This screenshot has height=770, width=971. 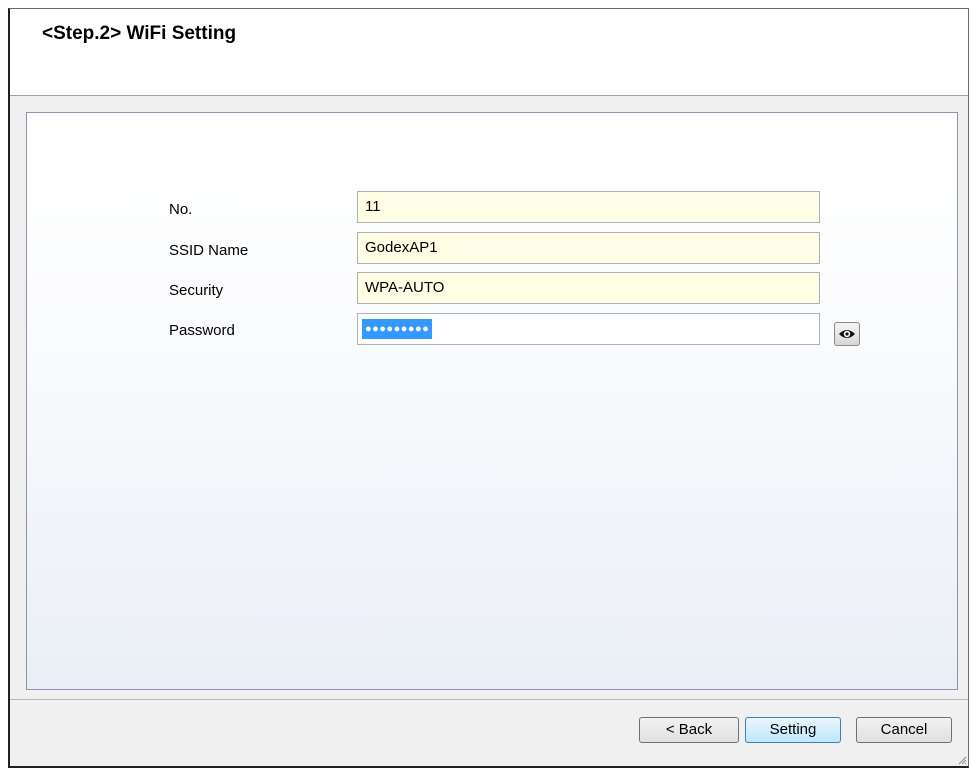 I want to click on password-selected-text: ●●●●●●●●●, so click(x=397, y=329).